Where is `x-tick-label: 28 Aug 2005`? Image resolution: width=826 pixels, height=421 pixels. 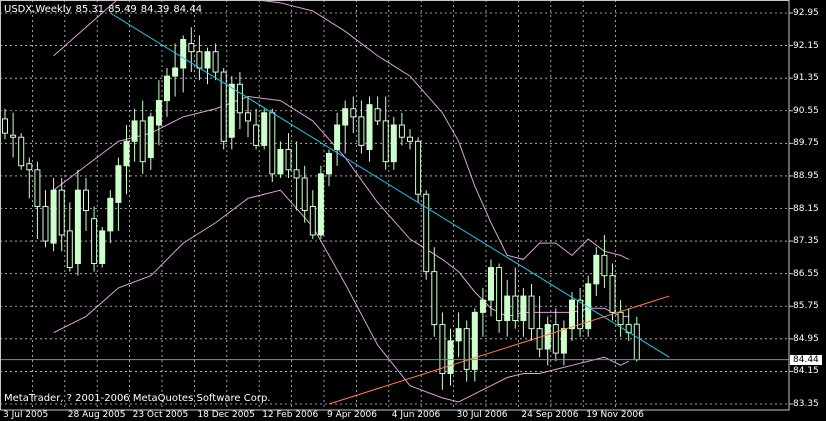 x-tick-label: 28 Aug 2005 is located at coordinates (96, 415).